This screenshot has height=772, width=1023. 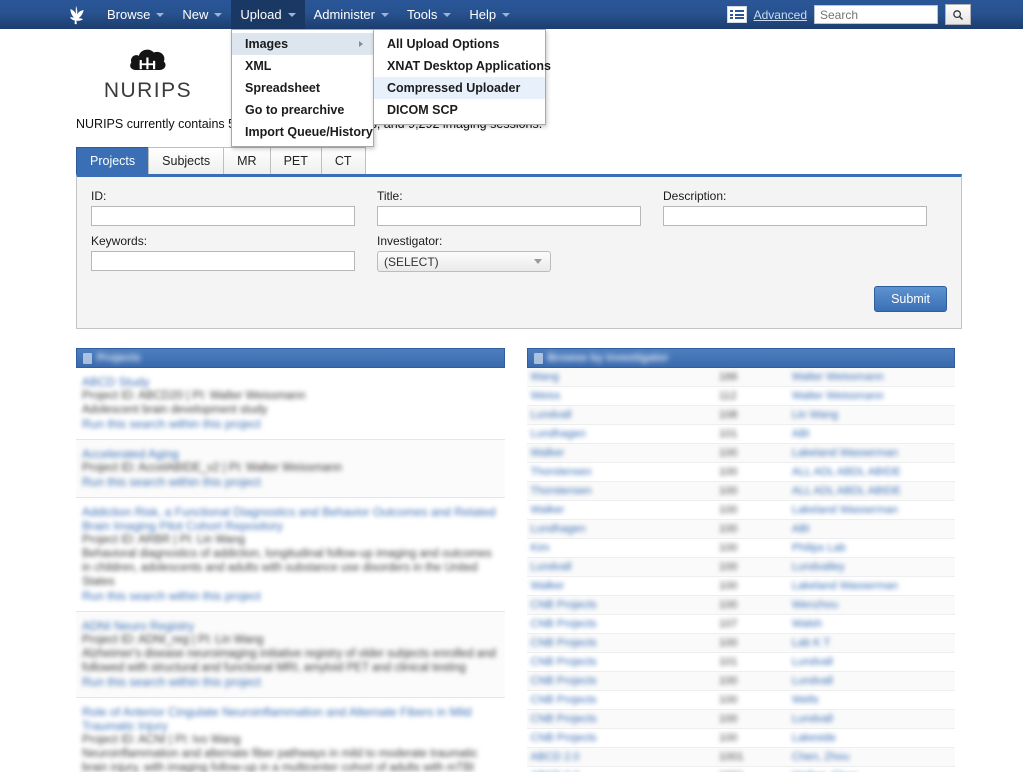 What do you see at coordinates (740, 681) in the screenshot?
I see `table-row: CNB Projects 100 Lundvall` at bounding box center [740, 681].